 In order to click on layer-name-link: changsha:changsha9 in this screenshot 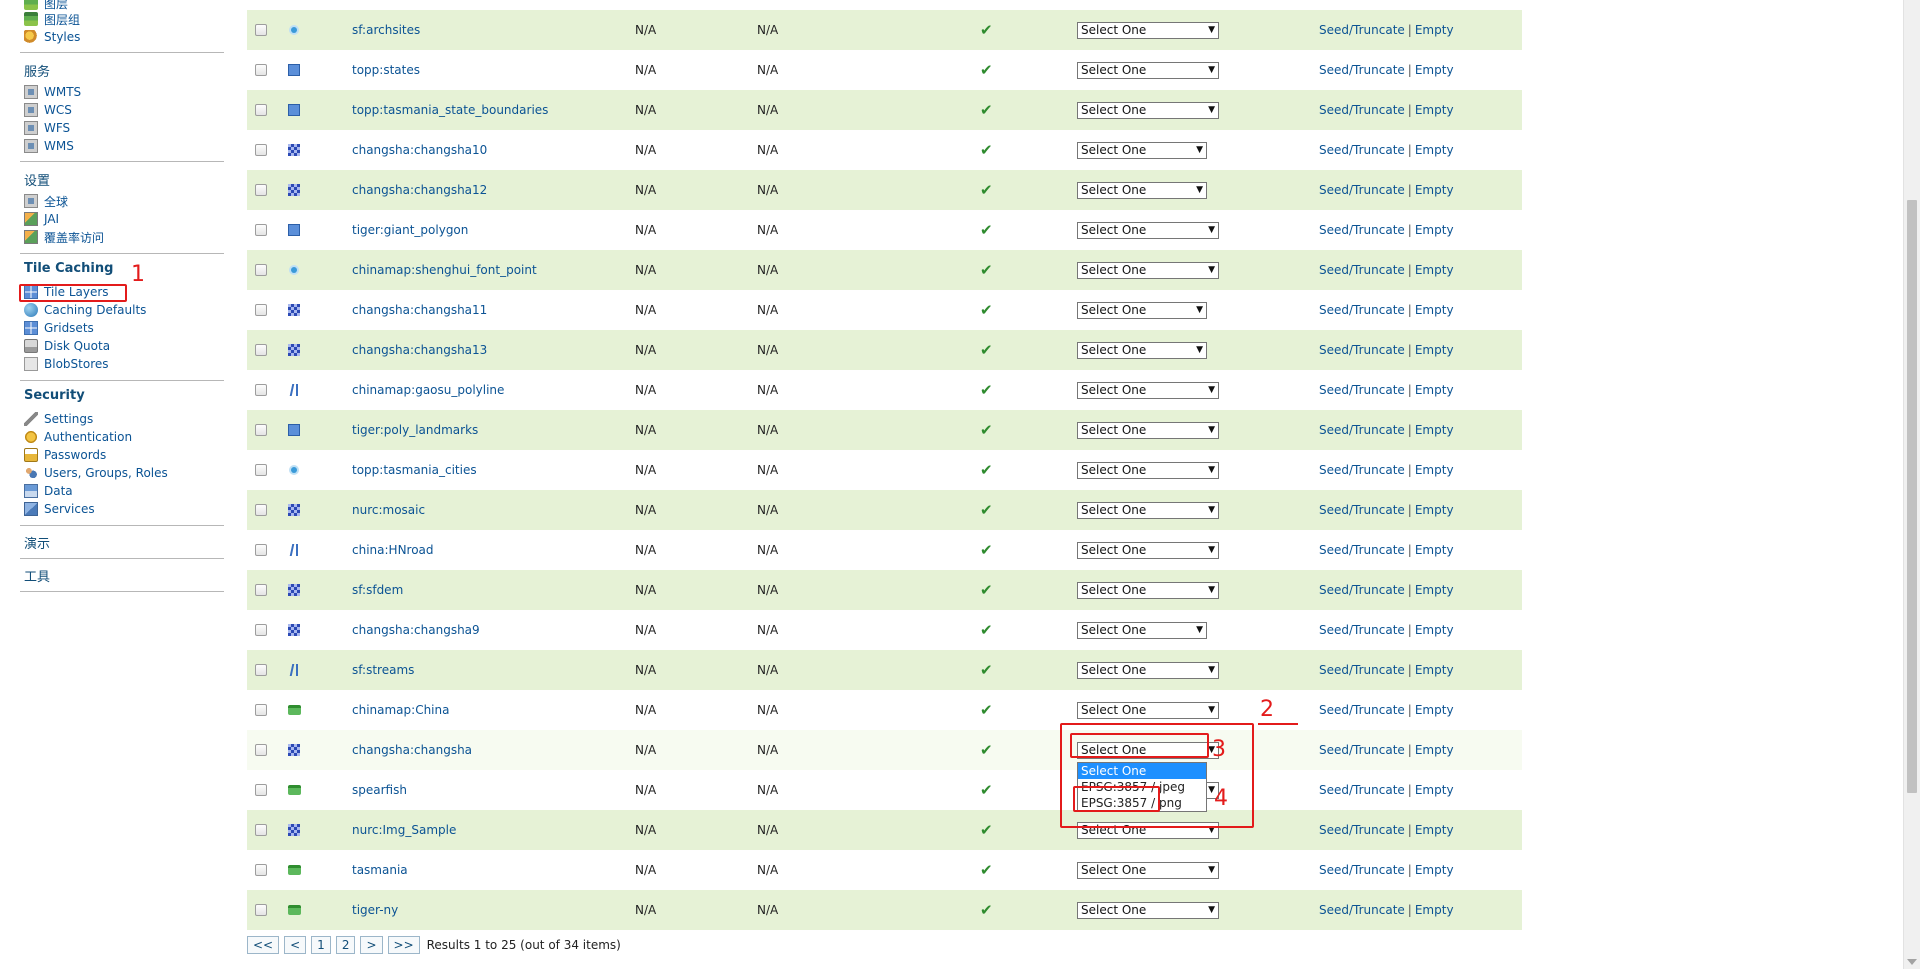, I will do `click(416, 630)`.